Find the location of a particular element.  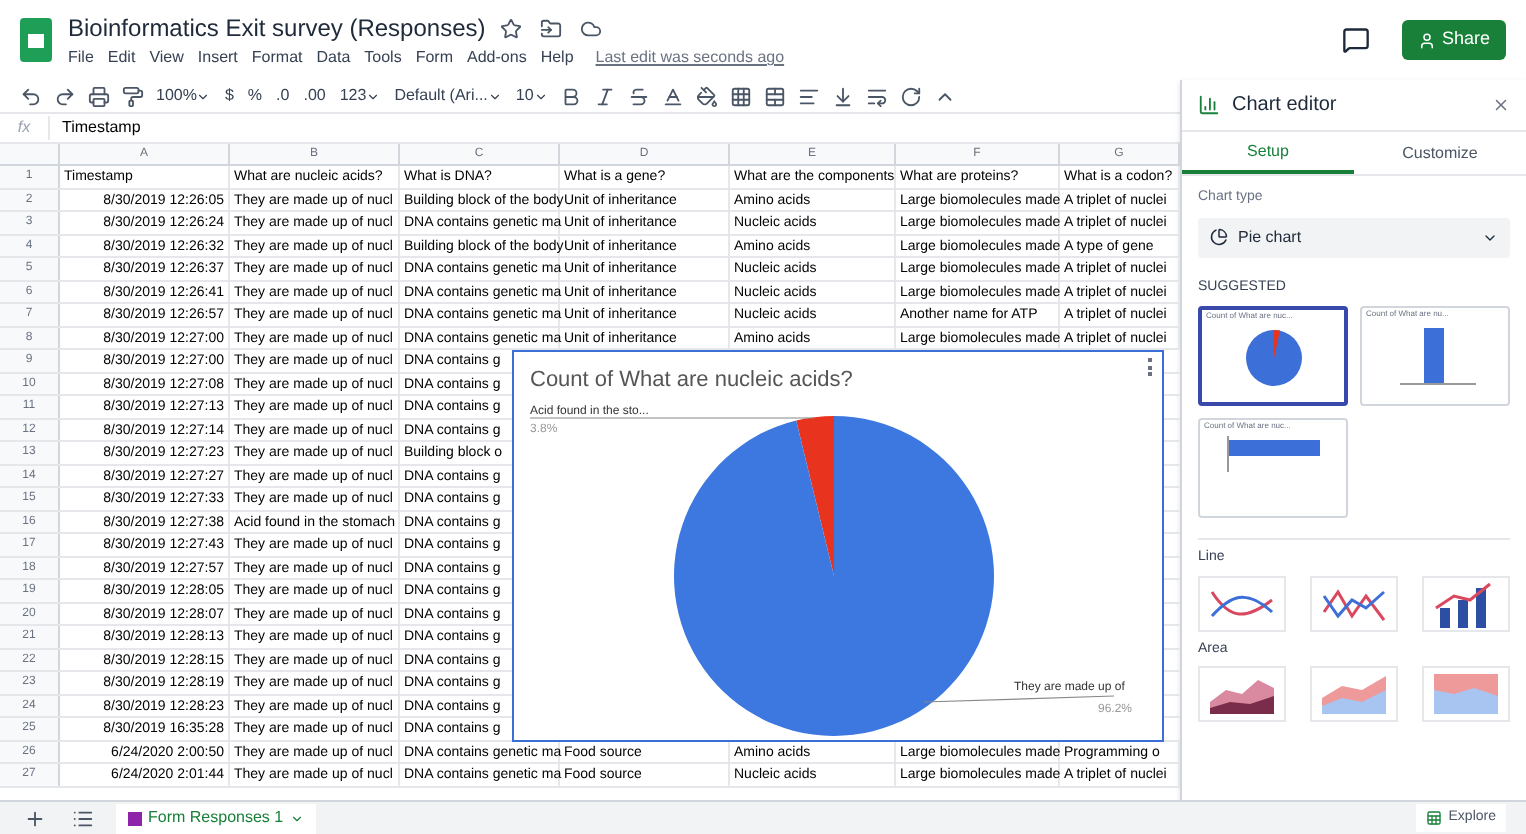

form-icon is located at coordinates (135, 818).